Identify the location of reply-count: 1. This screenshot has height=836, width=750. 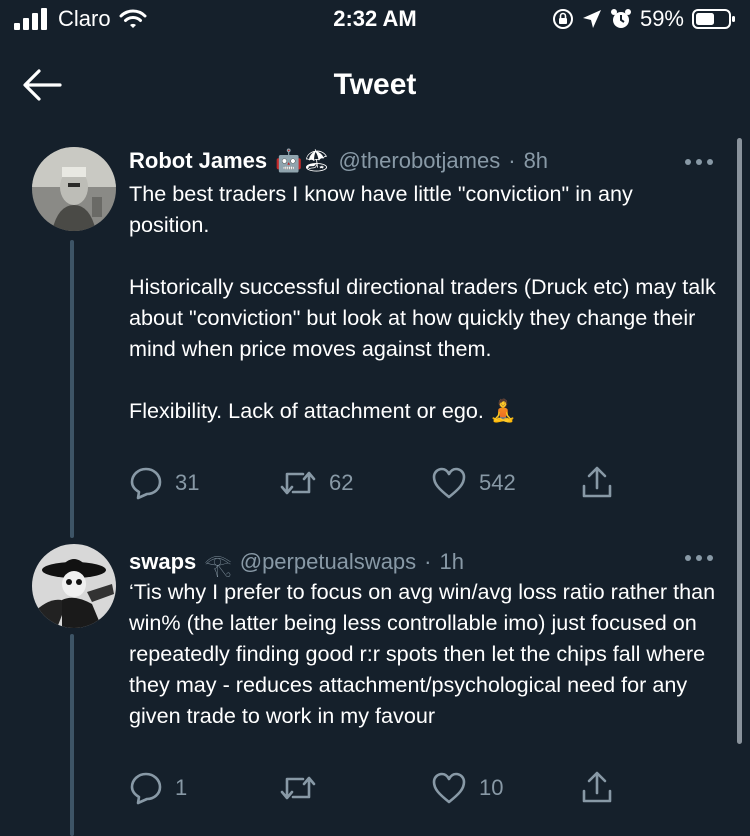
(181, 787).